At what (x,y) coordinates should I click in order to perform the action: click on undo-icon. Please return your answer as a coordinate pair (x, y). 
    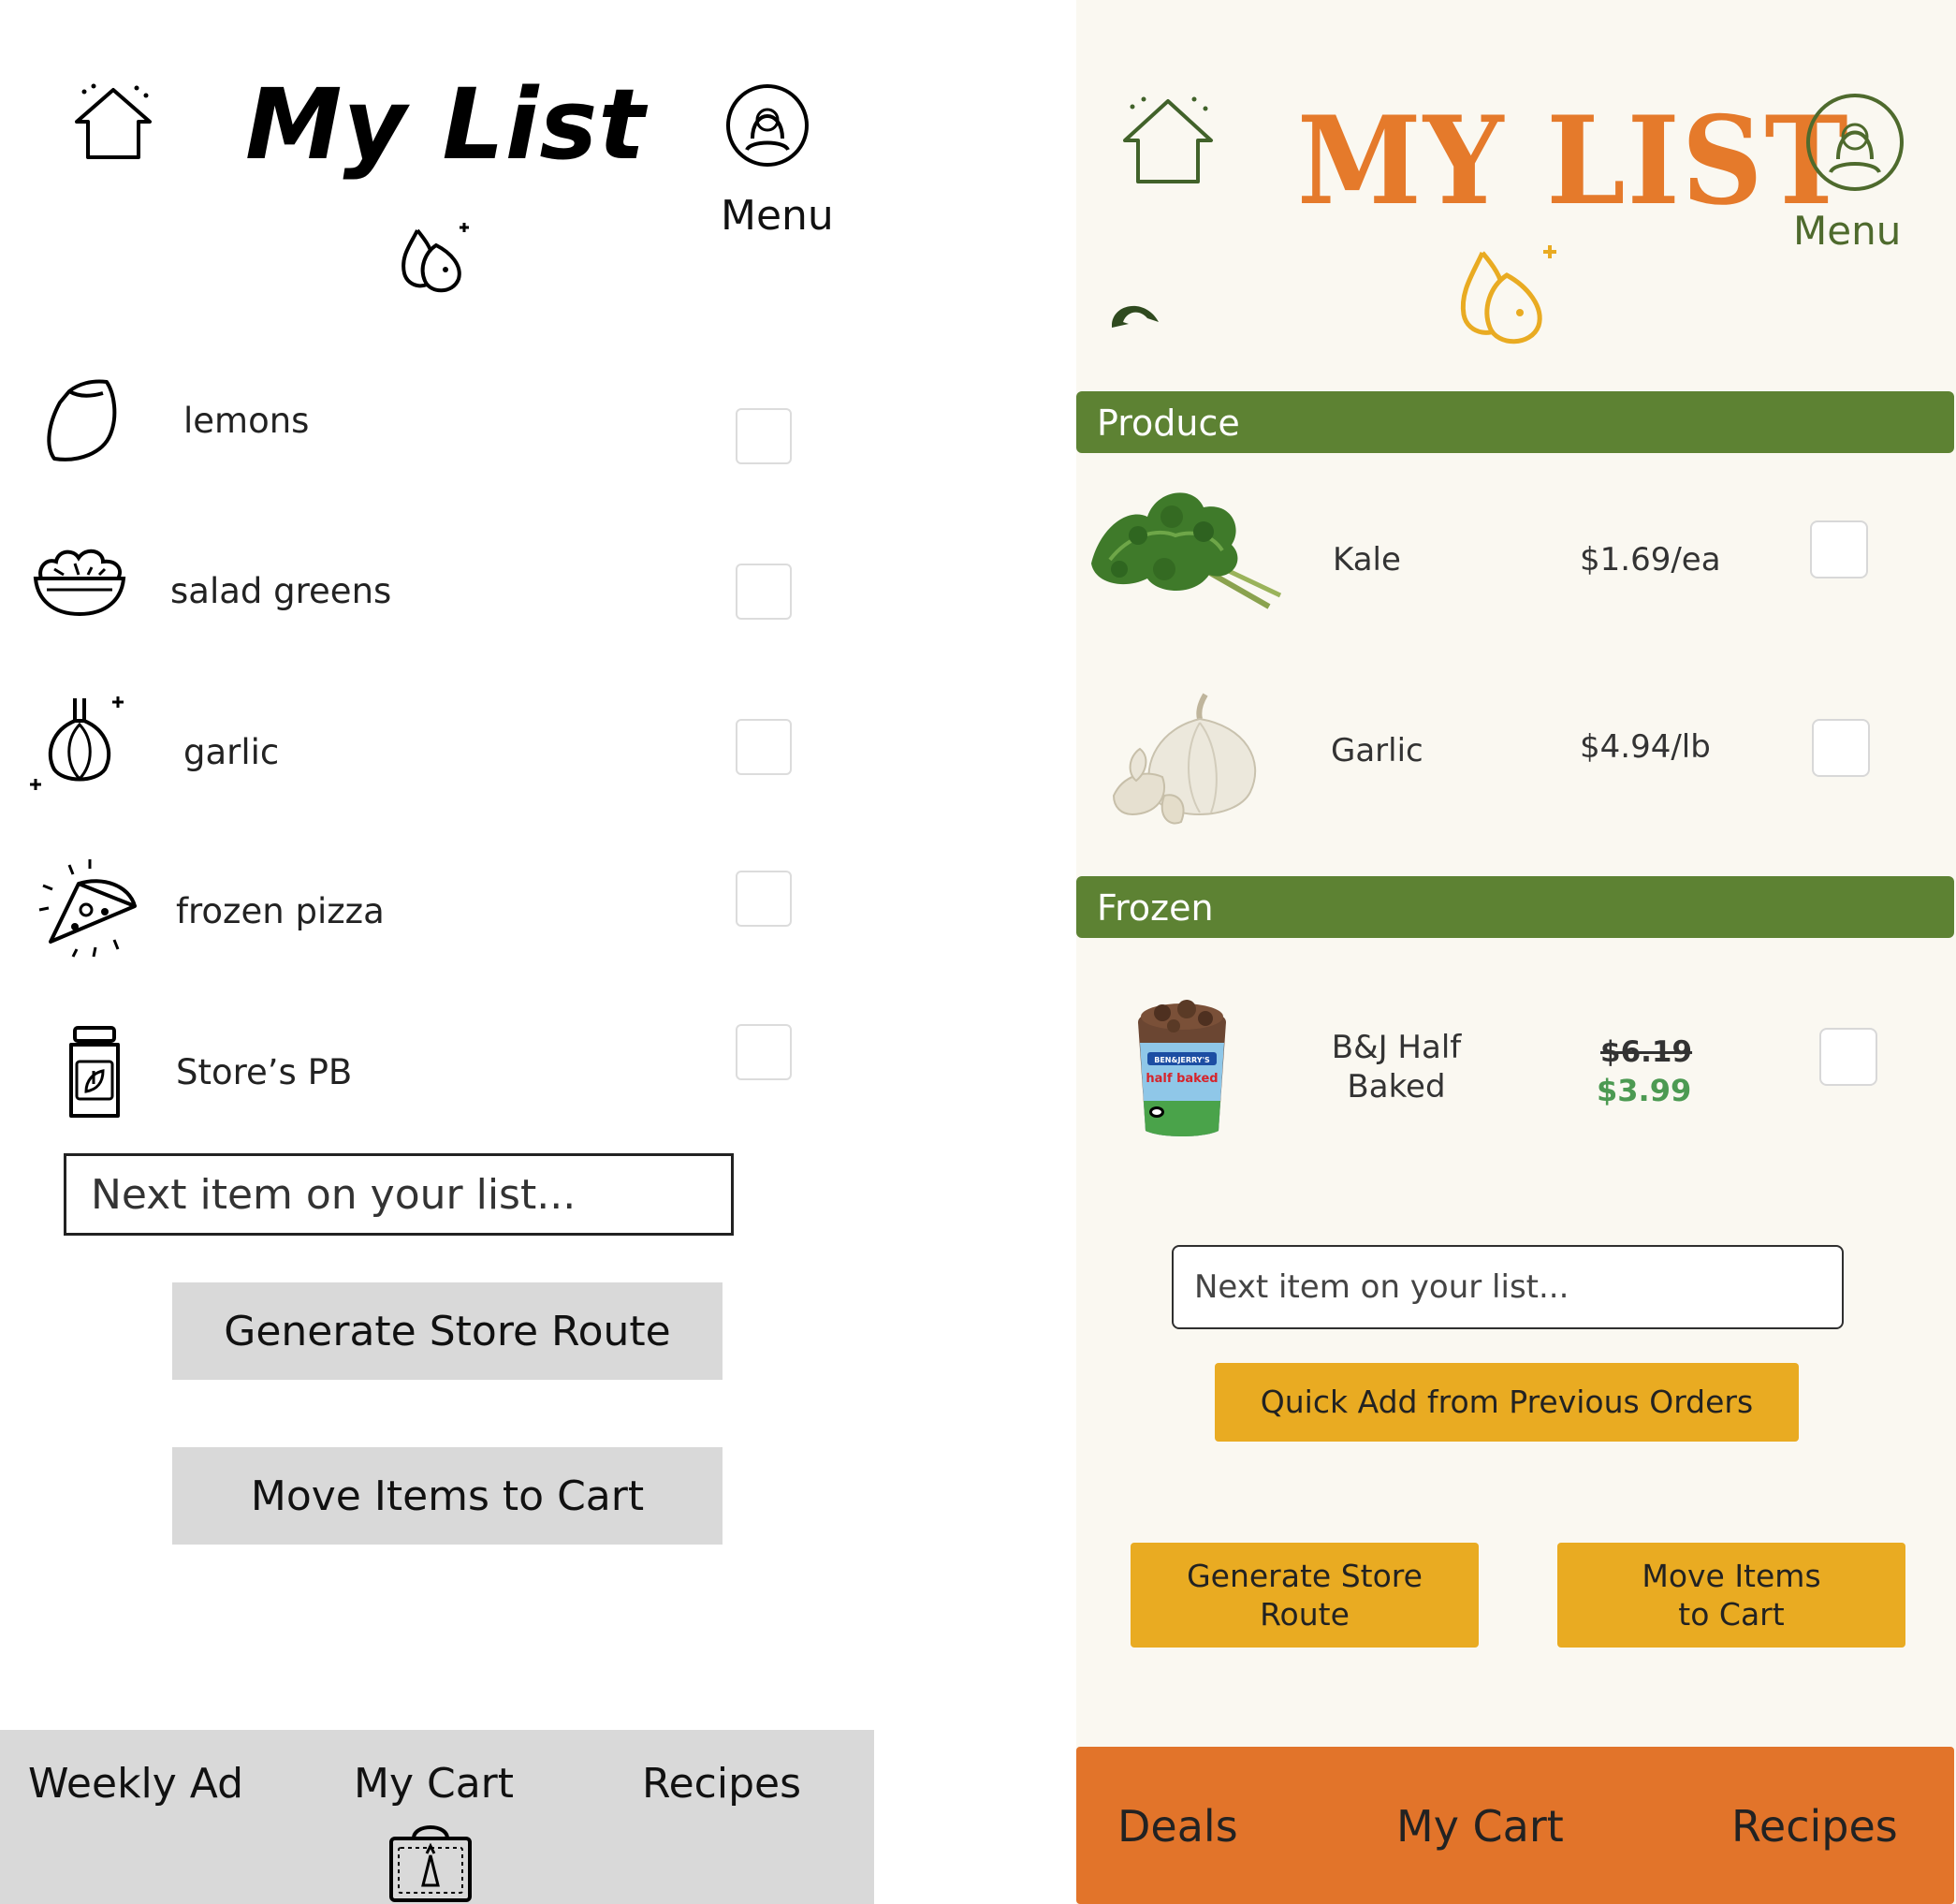
    Looking at the image, I should click on (1135, 311).